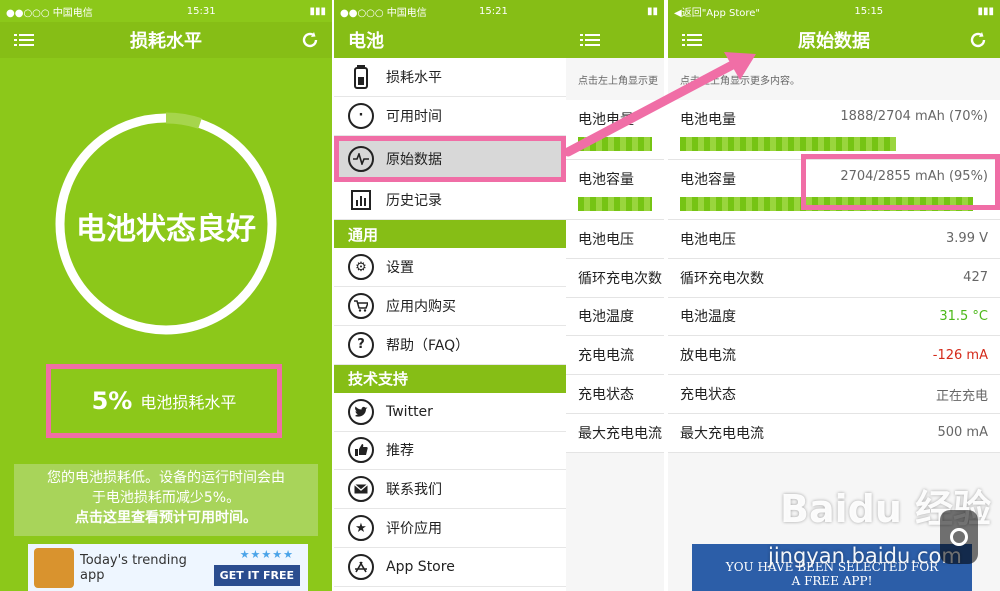 This screenshot has height=591, width=1000. Describe the element at coordinates (450, 158) in the screenshot. I see `menu-item-raw-data: 原始数据` at that location.